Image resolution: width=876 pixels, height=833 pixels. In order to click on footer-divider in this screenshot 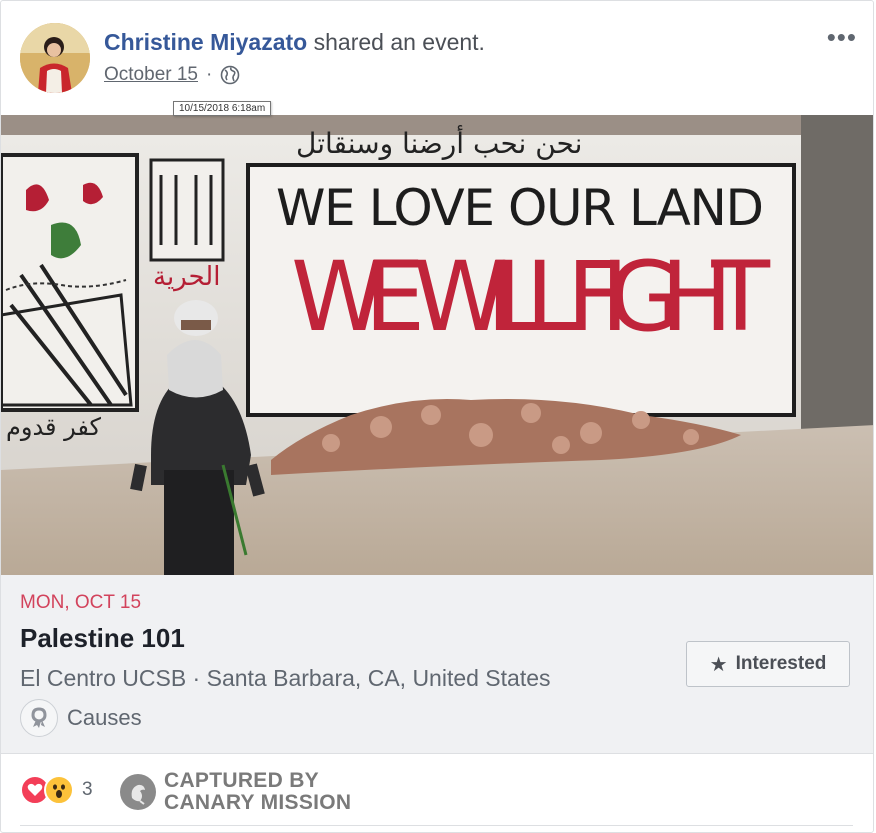, I will do `click(436, 825)`.